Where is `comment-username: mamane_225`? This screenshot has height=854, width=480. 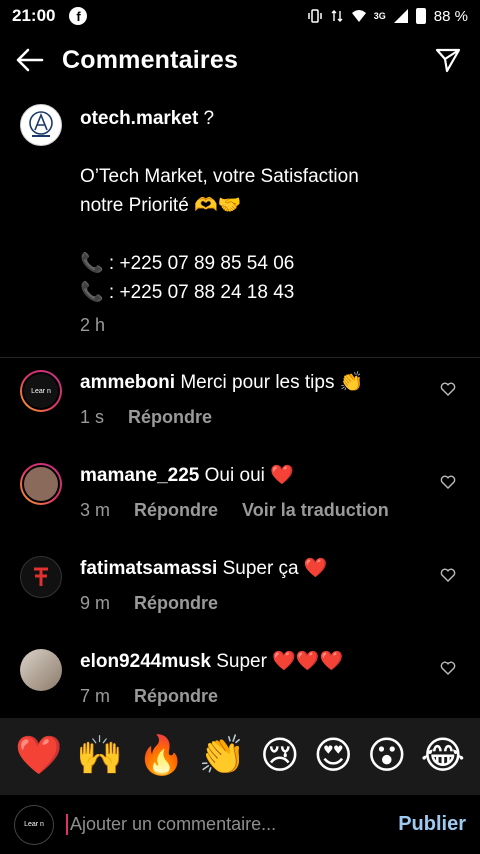
comment-username: mamane_225 is located at coordinates (139, 475).